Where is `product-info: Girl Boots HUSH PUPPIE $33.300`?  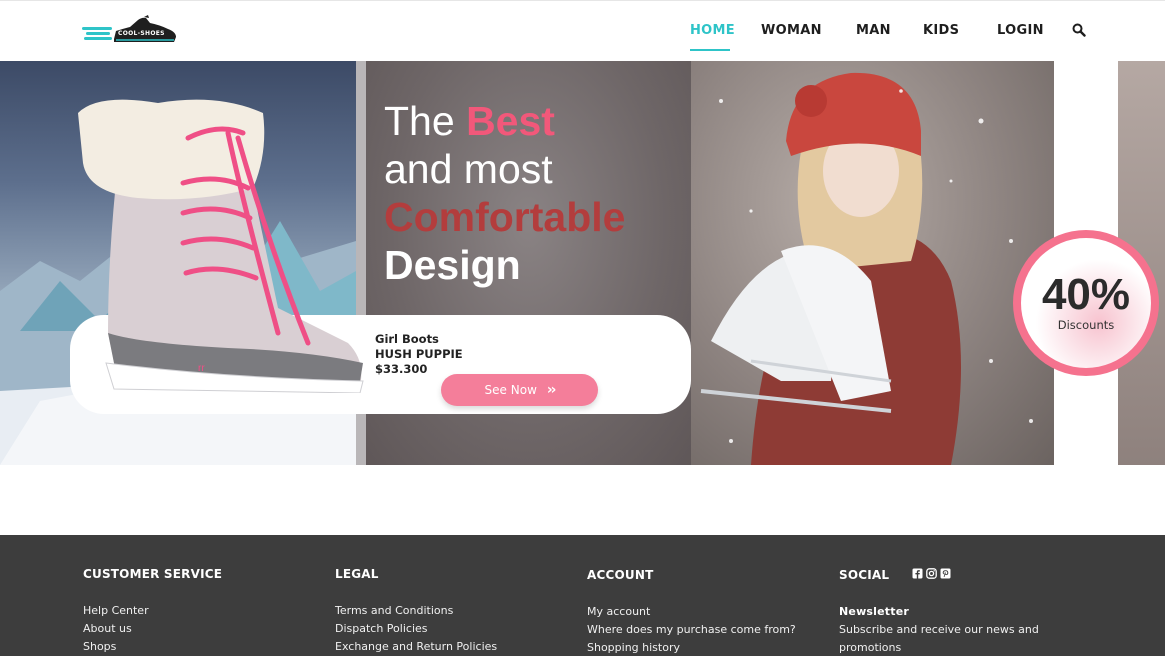
product-info: Girl Boots HUSH PUPPIE $33.300 is located at coordinates (419, 354).